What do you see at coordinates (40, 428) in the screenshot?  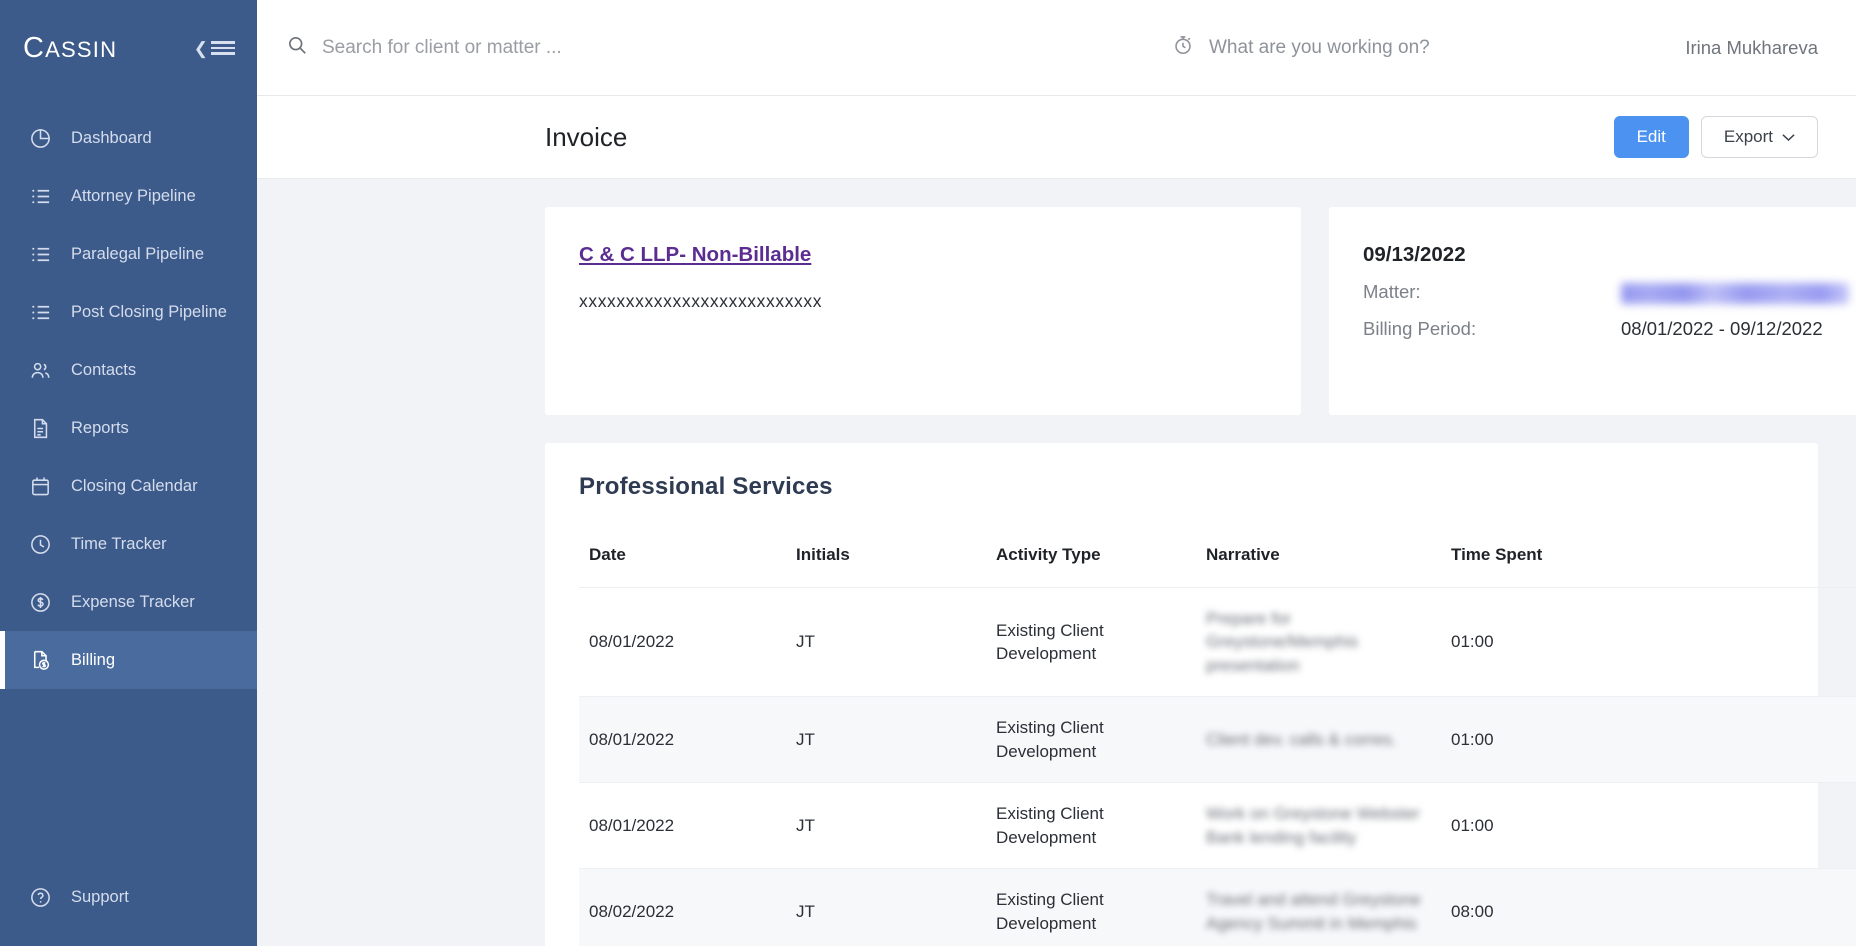 I see `document-text-icon` at bounding box center [40, 428].